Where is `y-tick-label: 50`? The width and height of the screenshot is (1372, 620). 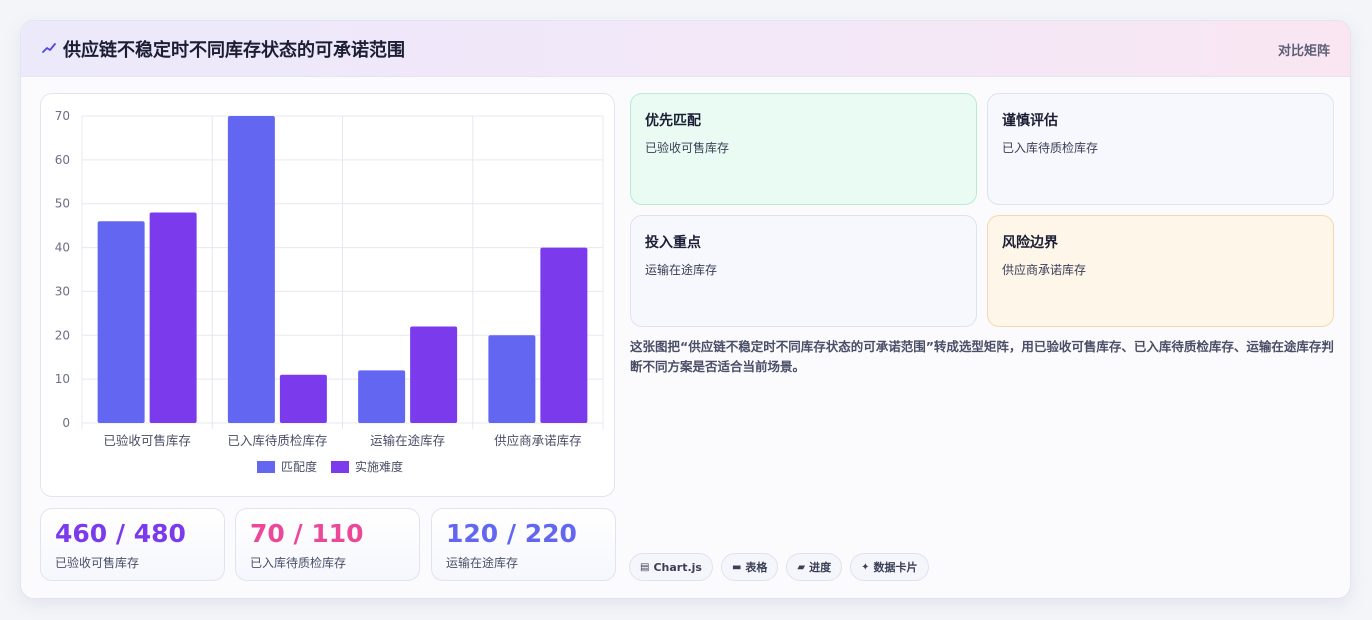
y-tick-label: 50 is located at coordinates (62, 204).